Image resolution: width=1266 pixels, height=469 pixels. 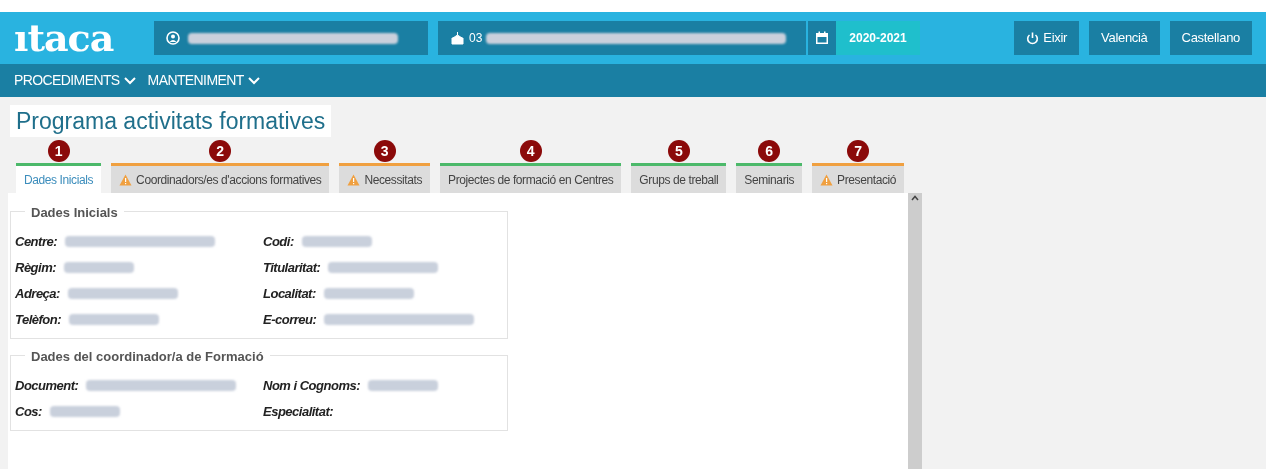 I want to click on tab: Grups de treball, so click(x=679, y=178).